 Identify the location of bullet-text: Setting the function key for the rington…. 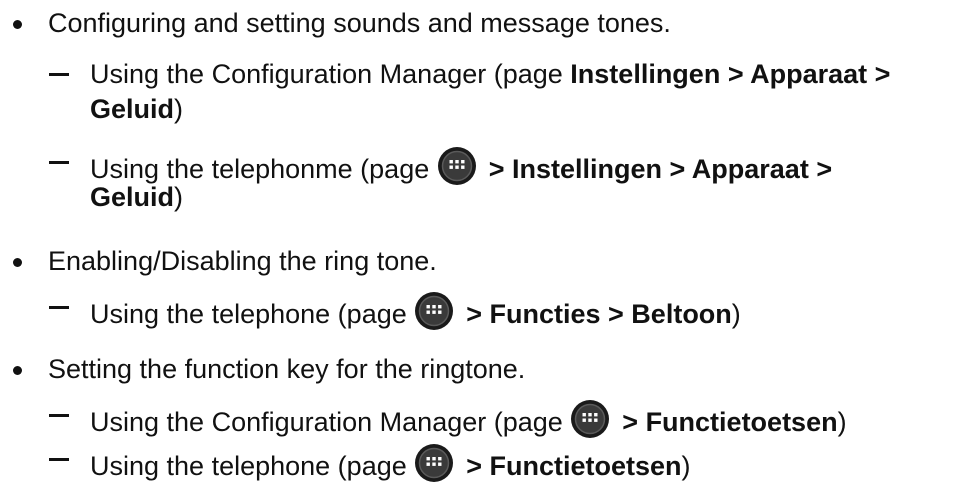
(287, 369).